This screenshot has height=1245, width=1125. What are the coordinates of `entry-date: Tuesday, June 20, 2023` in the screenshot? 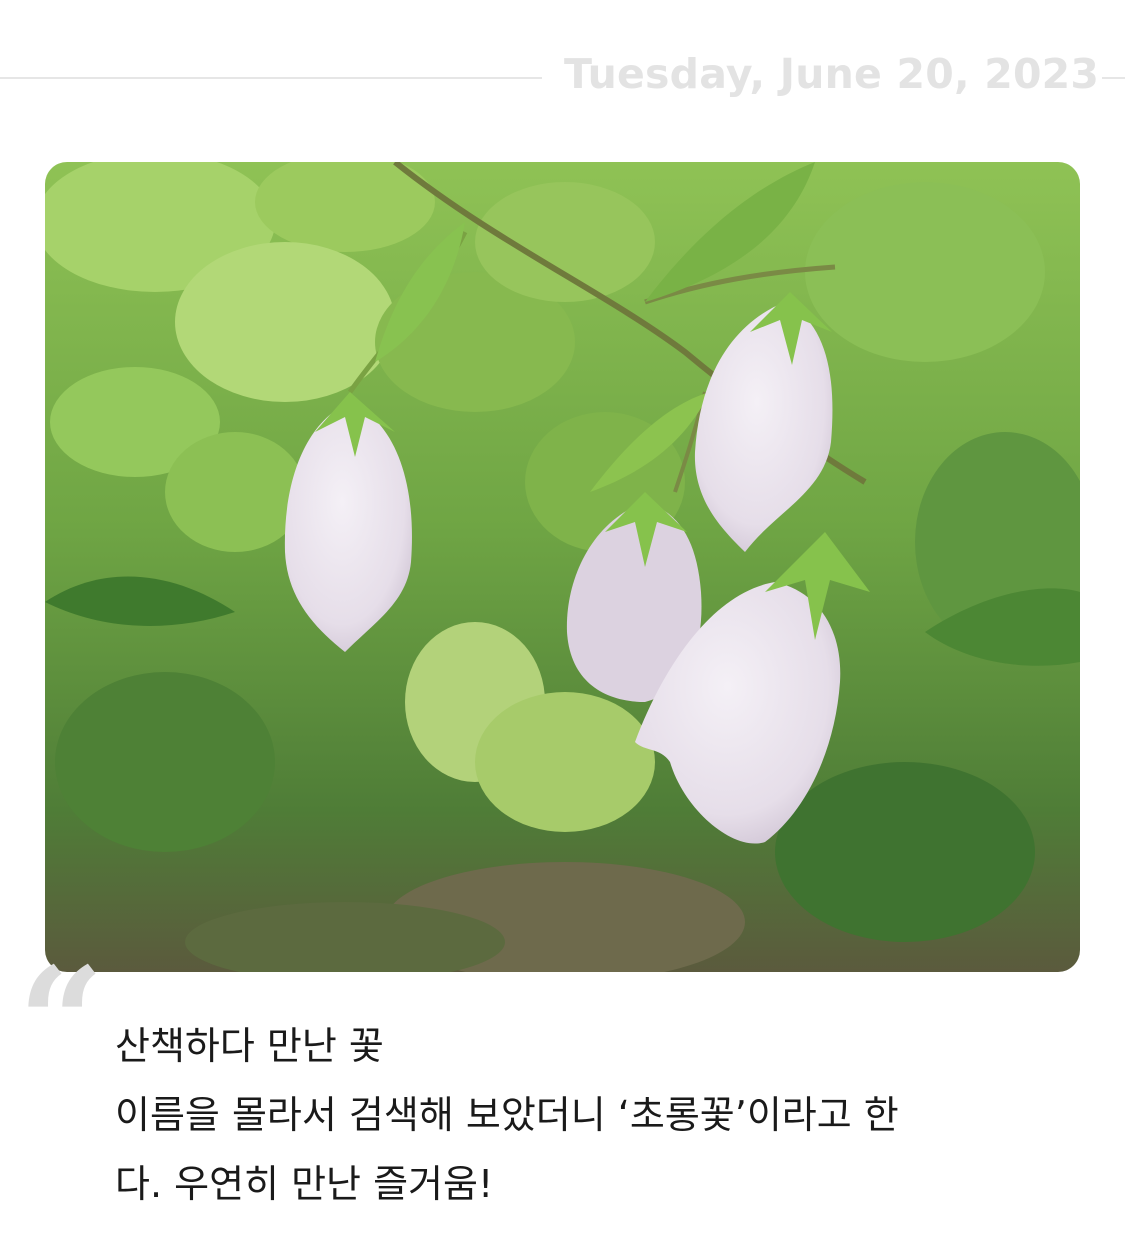 It's located at (832, 74).